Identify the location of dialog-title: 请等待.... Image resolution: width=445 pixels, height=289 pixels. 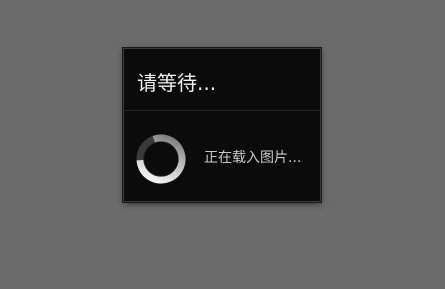
(177, 83).